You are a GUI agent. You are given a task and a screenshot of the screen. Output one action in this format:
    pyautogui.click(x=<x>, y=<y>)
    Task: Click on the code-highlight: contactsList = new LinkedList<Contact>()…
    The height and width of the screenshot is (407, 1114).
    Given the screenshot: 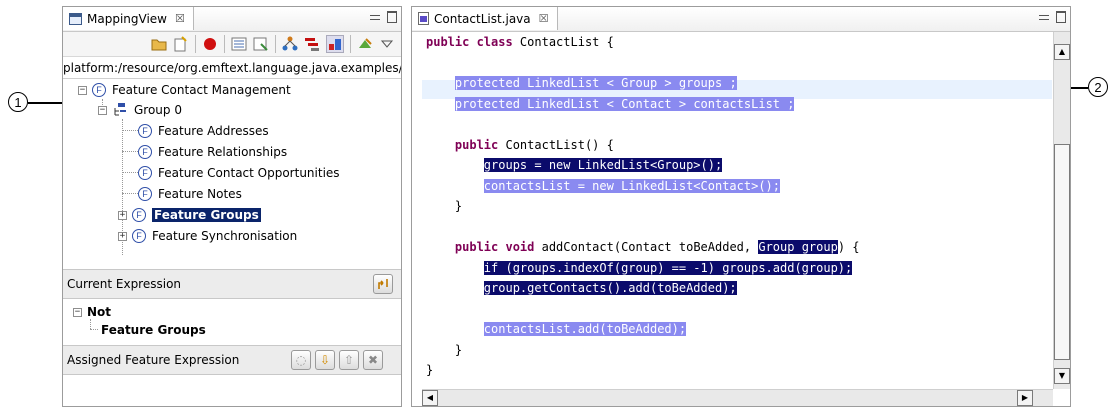 What is the action you would take?
    pyautogui.click(x=632, y=185)
    